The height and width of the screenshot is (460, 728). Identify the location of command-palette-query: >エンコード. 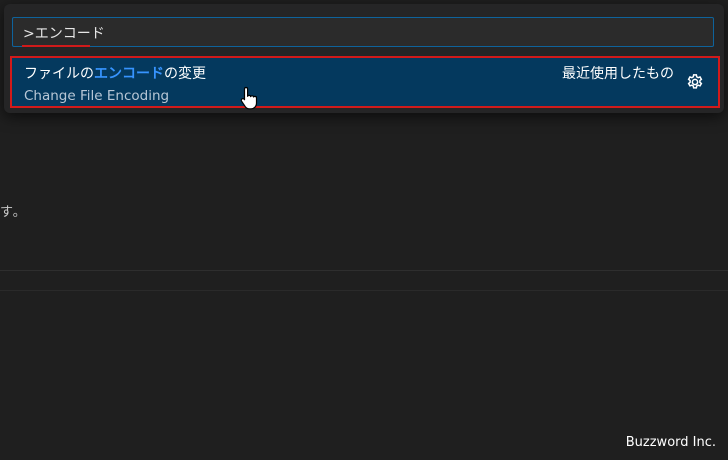
(64, 33).